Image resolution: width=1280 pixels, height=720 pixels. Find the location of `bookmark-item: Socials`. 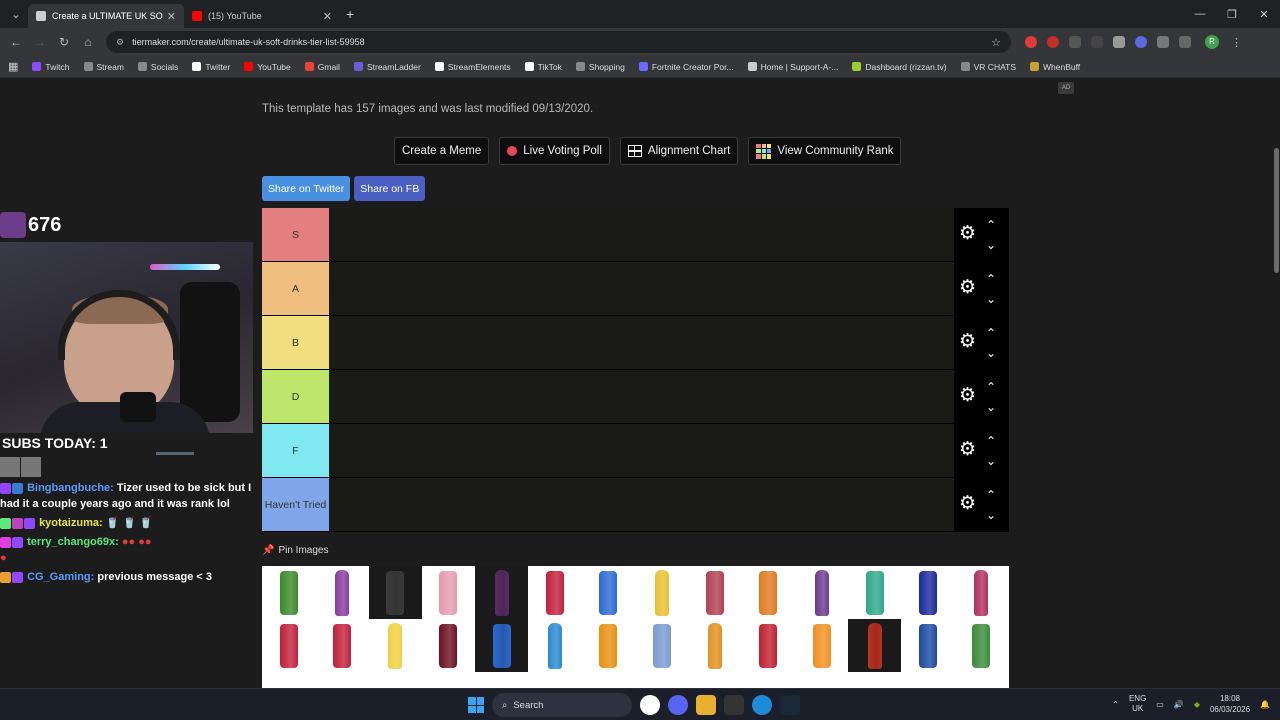

bookmark-item: Socials is located at coordinates (157, 67).